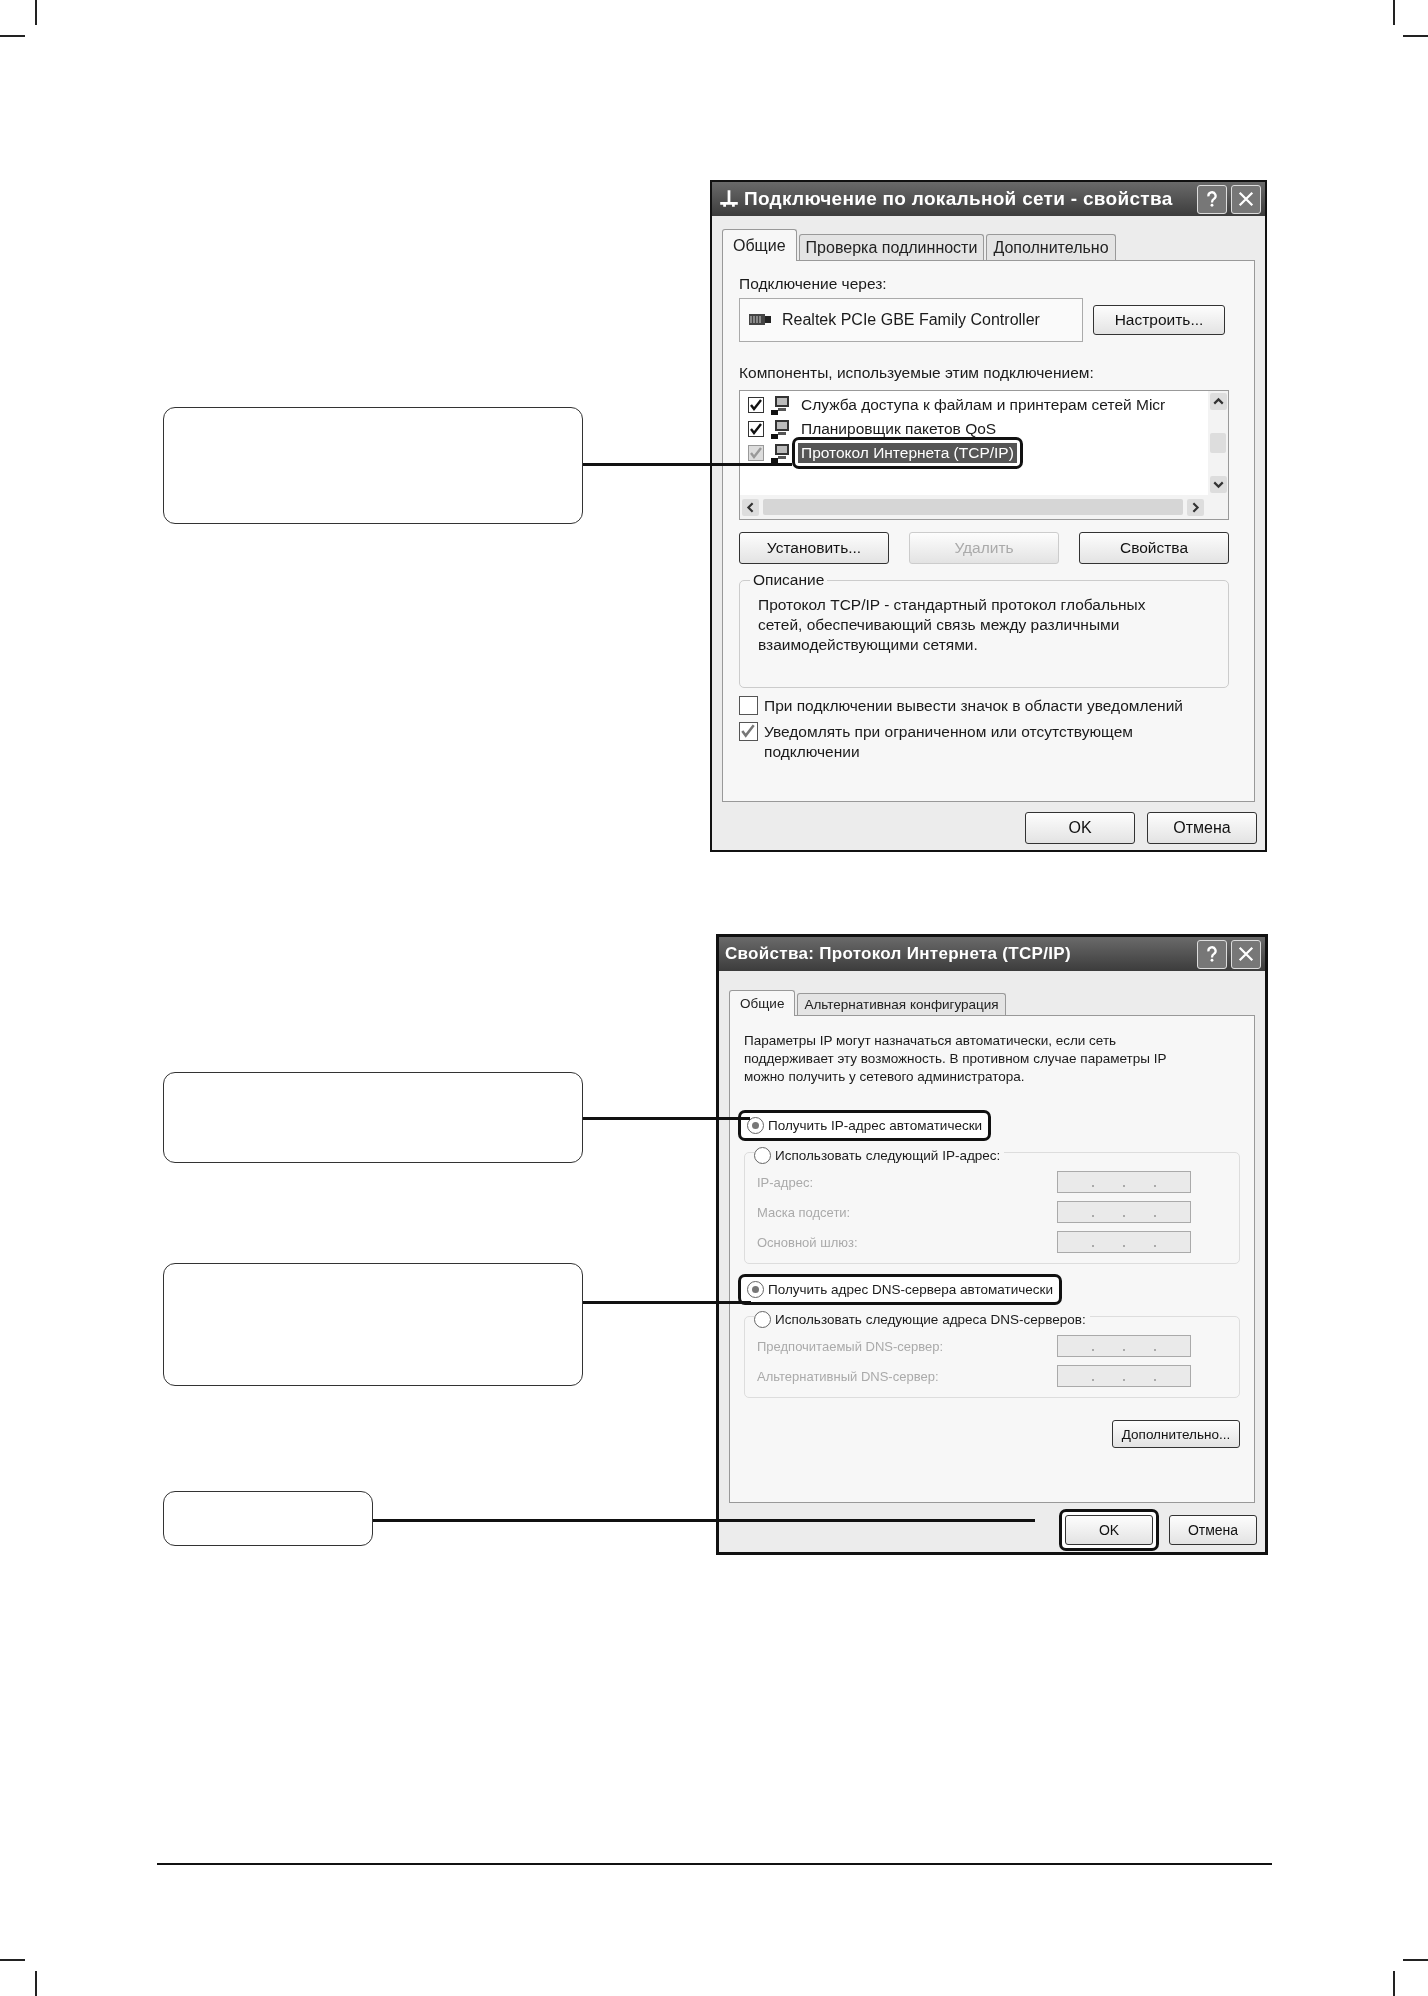 Image resolution: width=1428 pixels, height=1996 pixels. I want to click on window-title: Свойства: Протокол Интернета (TCP/IP), so click(898, 954).